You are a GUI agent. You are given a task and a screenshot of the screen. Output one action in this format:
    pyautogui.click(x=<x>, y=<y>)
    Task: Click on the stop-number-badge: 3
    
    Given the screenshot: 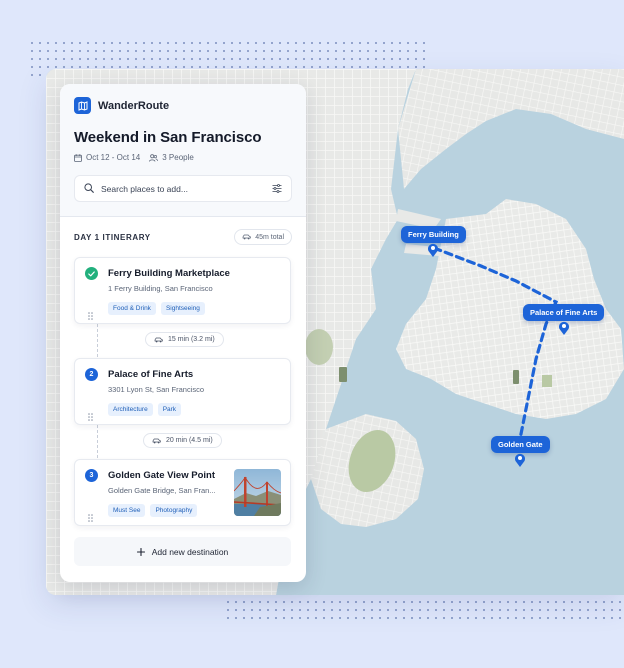 What is the action you would take?
    pyautogui.click(x=91, y=475)
    